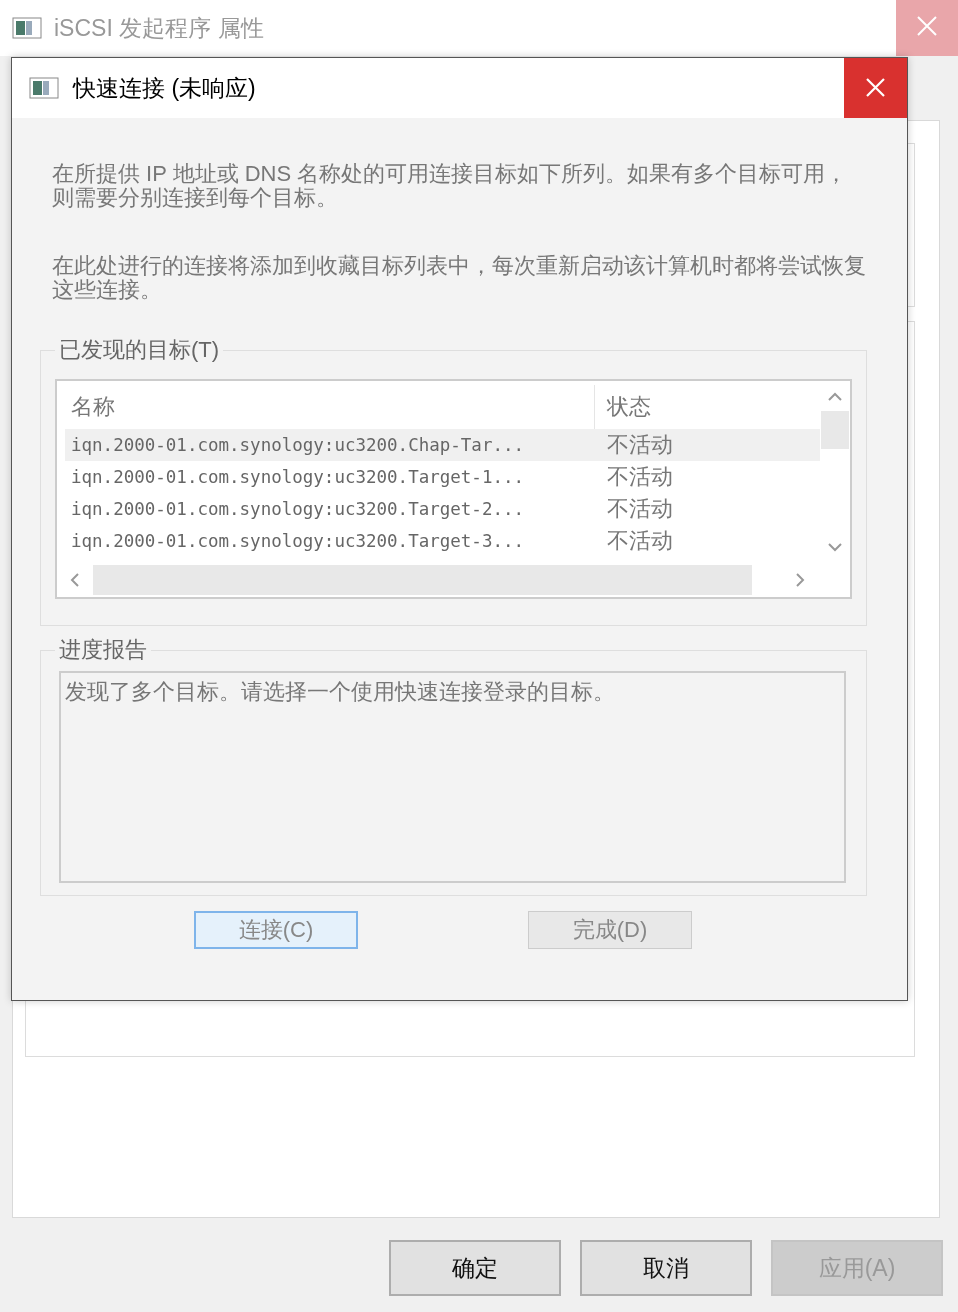 This screenshot has width=958, height=1312. Describe the element at coordinates (276, 930) in the screenshot. I see `dialog-button: 连接(C)` at that location.